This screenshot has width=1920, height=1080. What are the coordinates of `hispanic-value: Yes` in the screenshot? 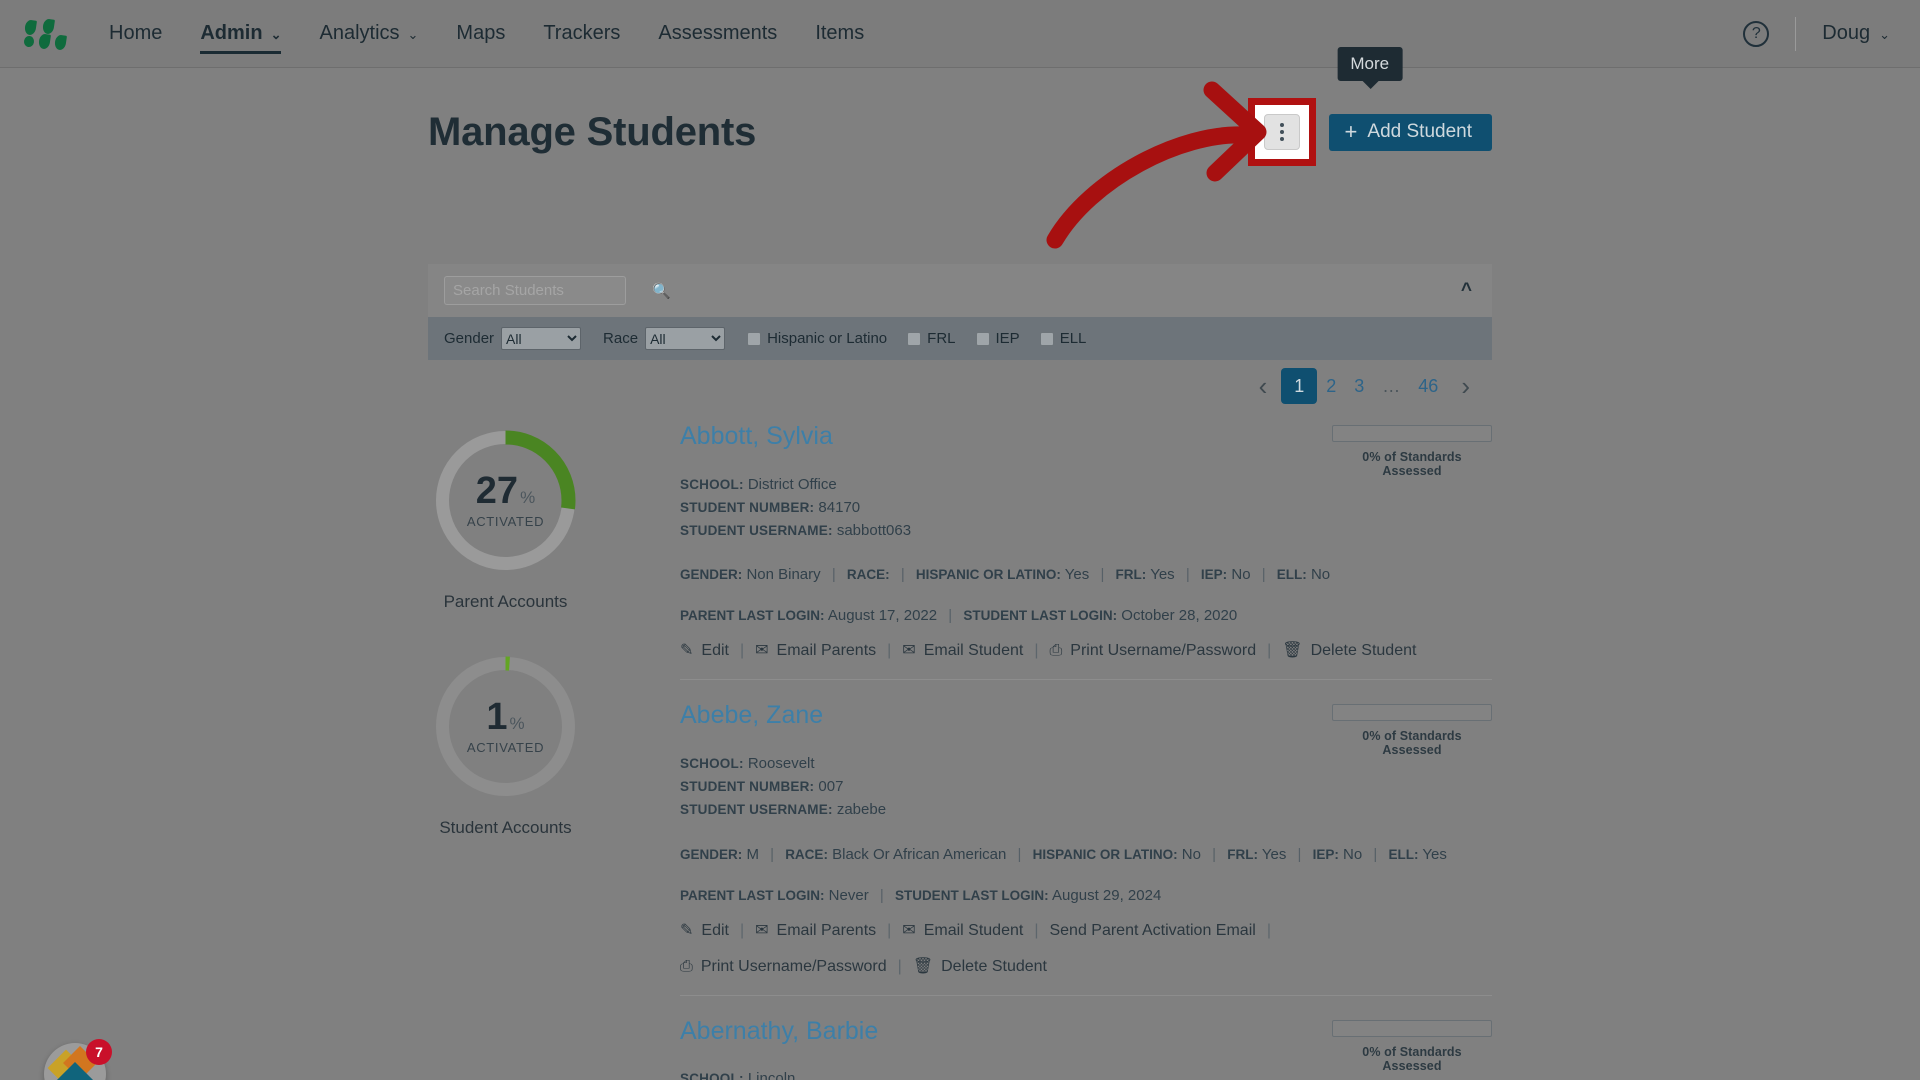 It's located at (1077, 575).